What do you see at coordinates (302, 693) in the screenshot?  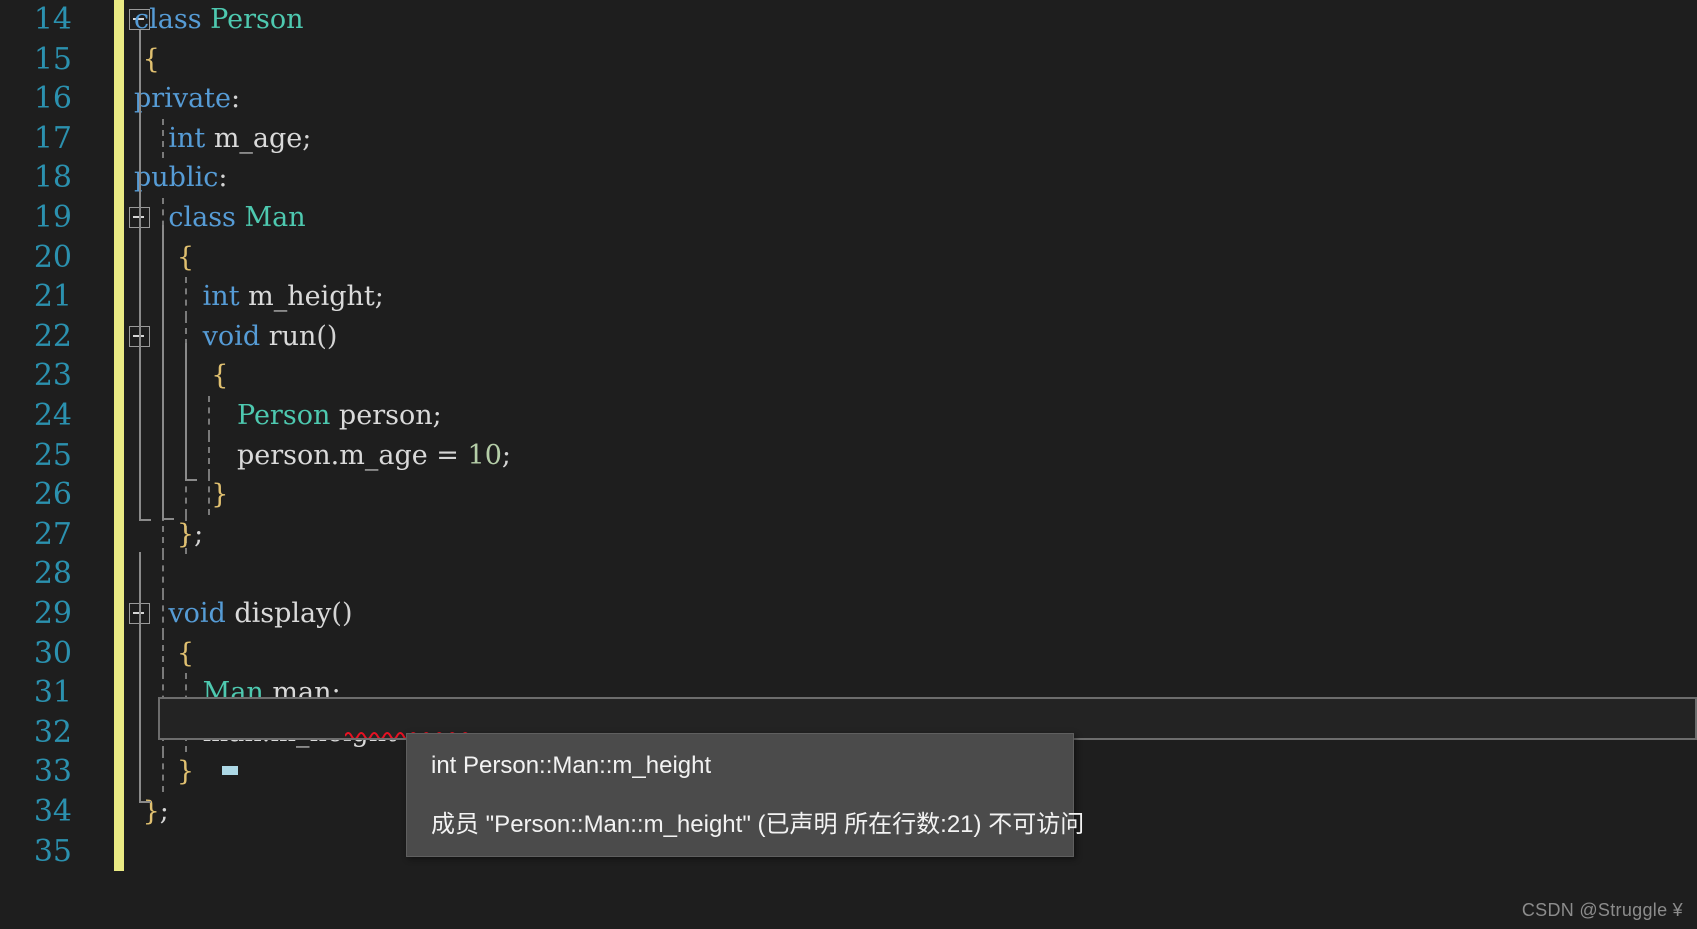 I see `code-token: man;` at bounding box center [302, 693].